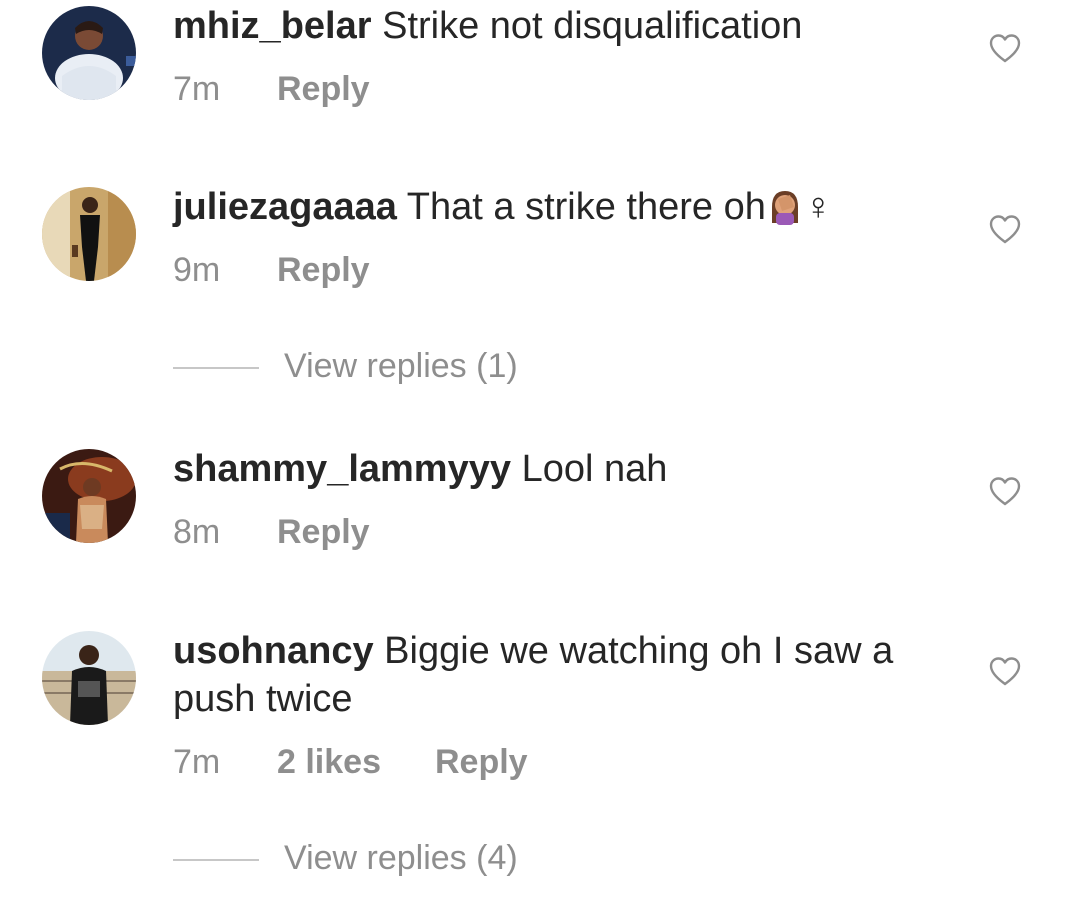 The height and width of the screenshot is (923, 1080). I want to click on comment-text: juliezagaaaa That a strike there oh ♀, so click(568, 207).